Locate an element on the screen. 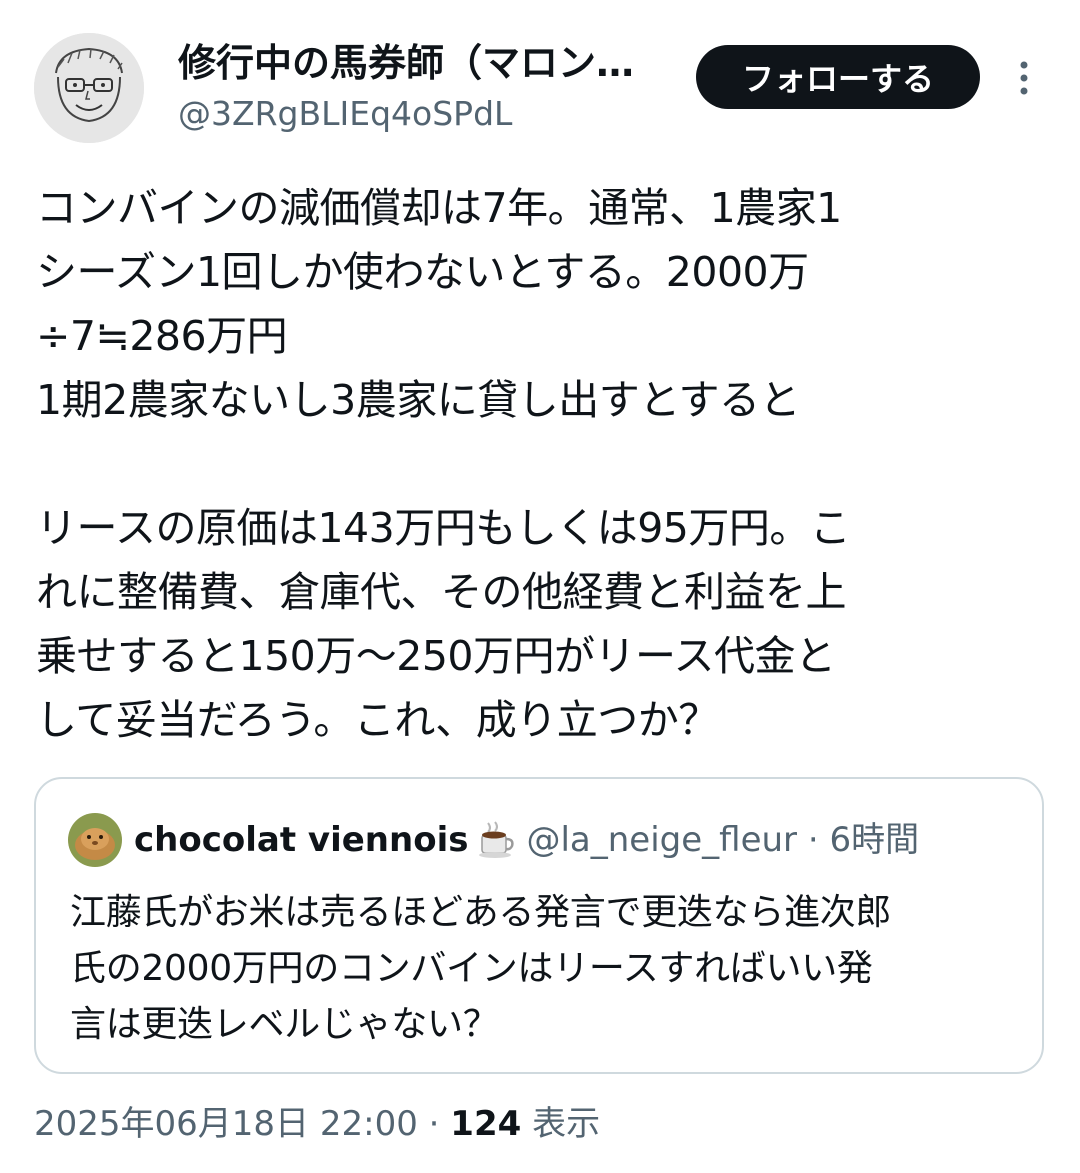 The width and height of the screenshot is (1080, 1173). views-count: 124 is located at coordinates (486, 1124).